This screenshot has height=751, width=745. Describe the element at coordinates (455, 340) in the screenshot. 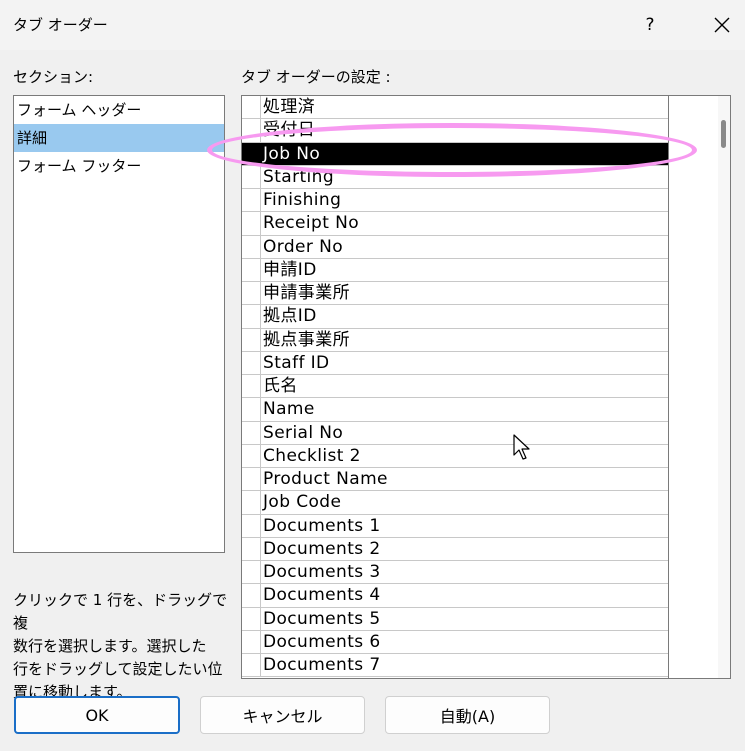

I see `tab-order-row: 拠点事業所` at that location.